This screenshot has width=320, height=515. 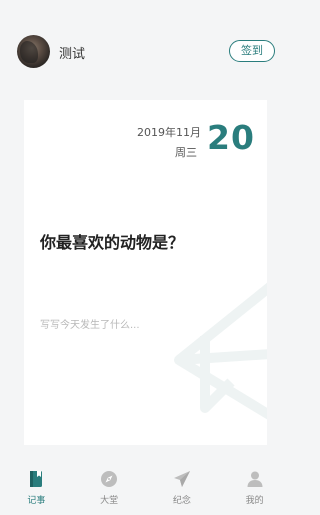 What do you see at coordinates (72, 54) in the screenshot?
I see `username: 测试` at bounding box center [72, 54].